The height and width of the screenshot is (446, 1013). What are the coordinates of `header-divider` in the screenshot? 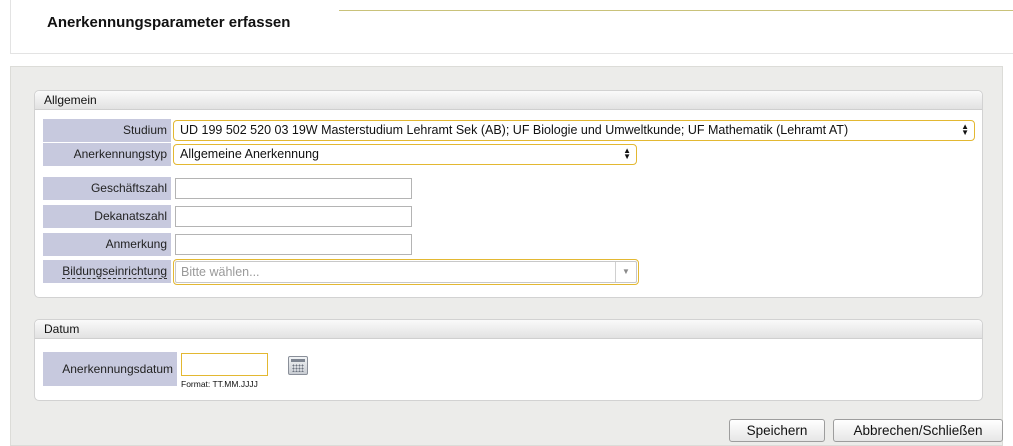 It's located at (676, 10).